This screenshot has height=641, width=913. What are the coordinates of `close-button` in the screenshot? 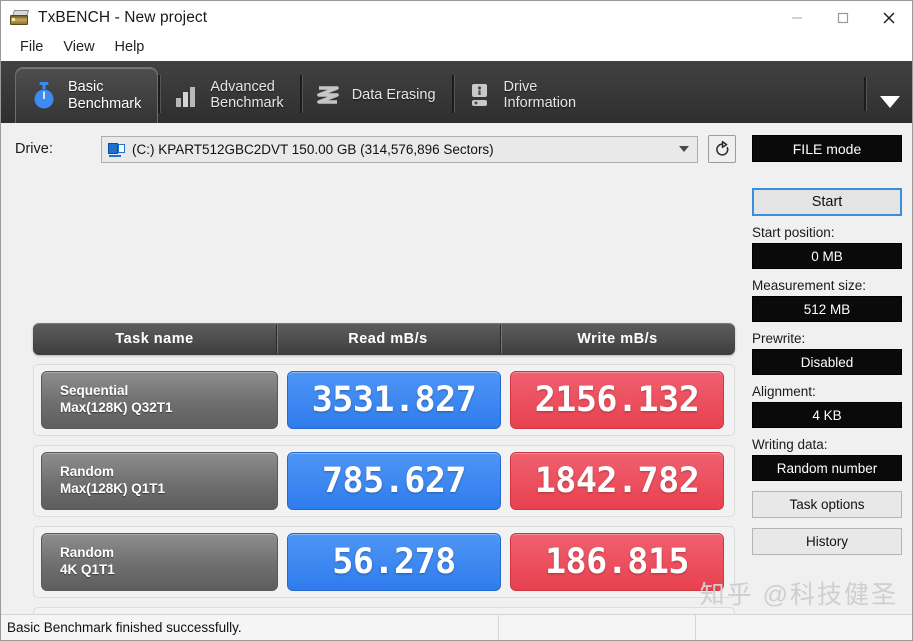 It's located at (889, 17).